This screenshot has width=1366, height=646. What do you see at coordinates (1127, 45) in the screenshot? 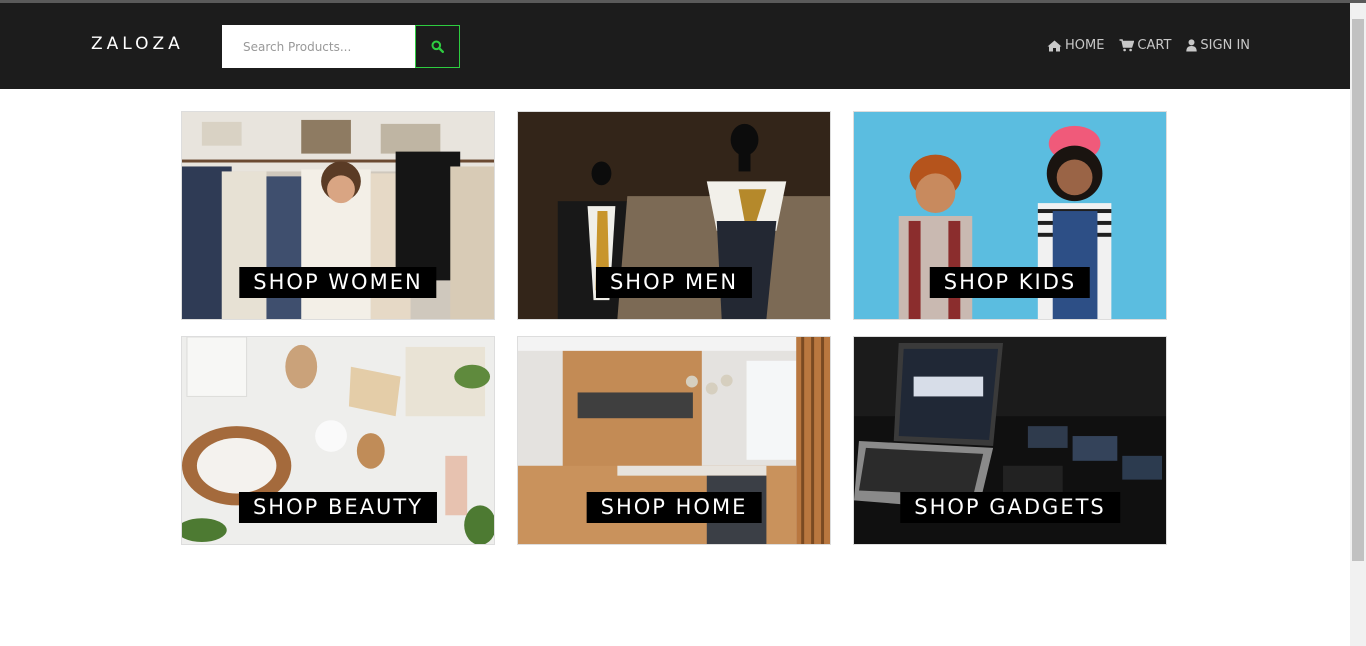
I see `cart-icon` at bounding box center [1127, 45].